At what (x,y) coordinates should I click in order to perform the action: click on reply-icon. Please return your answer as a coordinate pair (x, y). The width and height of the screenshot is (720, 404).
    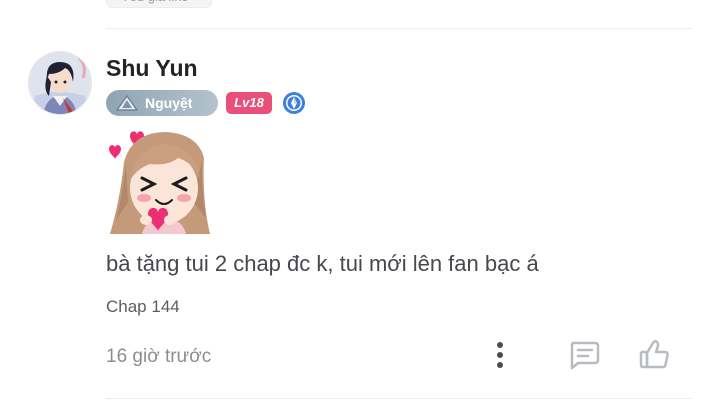
    Looking at the image, I should click on (584, 355).